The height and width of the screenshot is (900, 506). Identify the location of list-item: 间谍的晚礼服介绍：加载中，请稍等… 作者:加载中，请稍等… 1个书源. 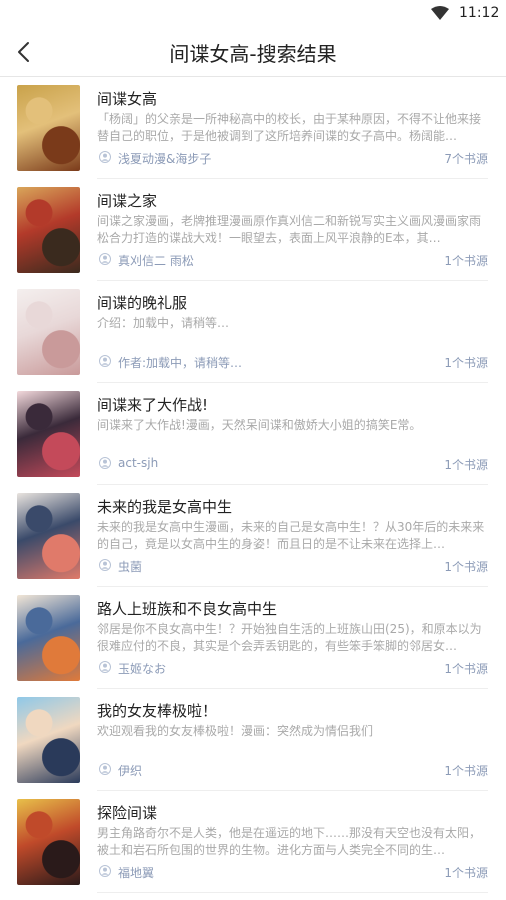
(253, 332).